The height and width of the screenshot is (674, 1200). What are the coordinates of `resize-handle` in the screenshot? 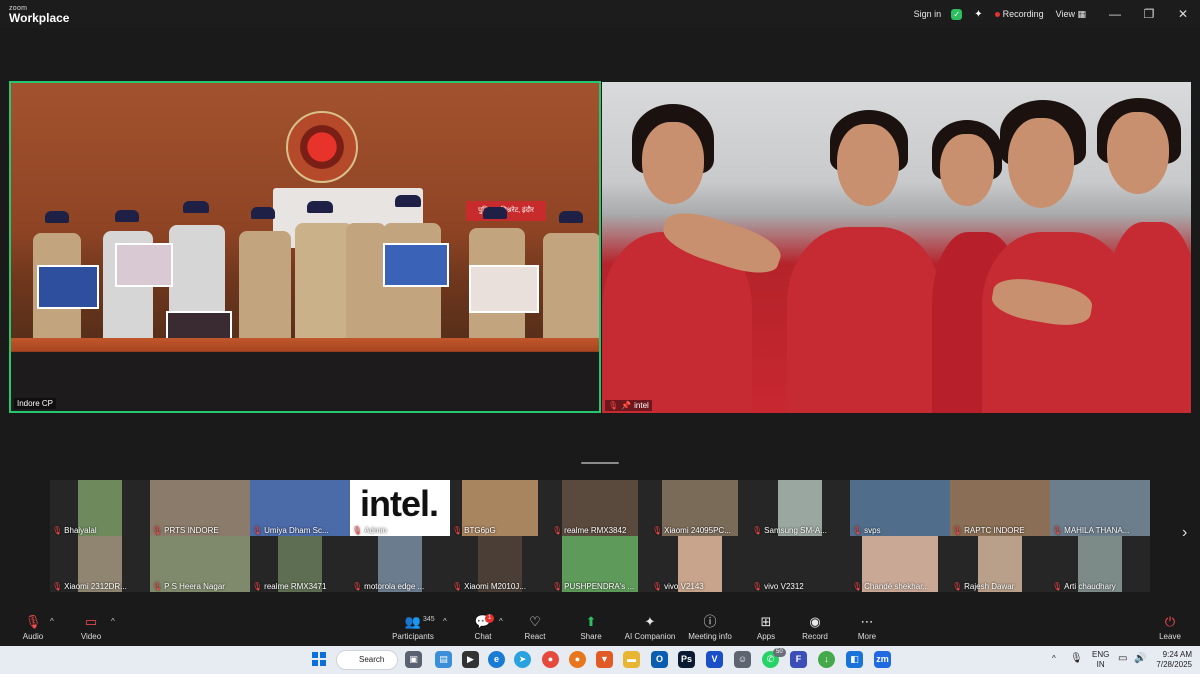 It's located at (600, 463).